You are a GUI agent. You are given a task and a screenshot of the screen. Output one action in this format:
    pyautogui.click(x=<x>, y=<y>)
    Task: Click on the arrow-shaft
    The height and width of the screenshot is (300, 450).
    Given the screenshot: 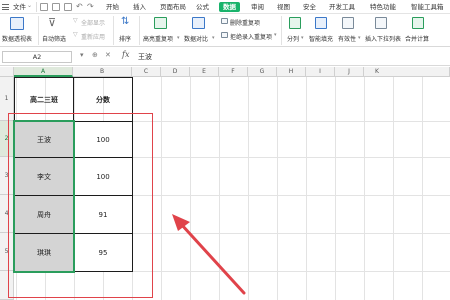 What is the action you would take?
    pyautogui.click(x=212, y=258)
    